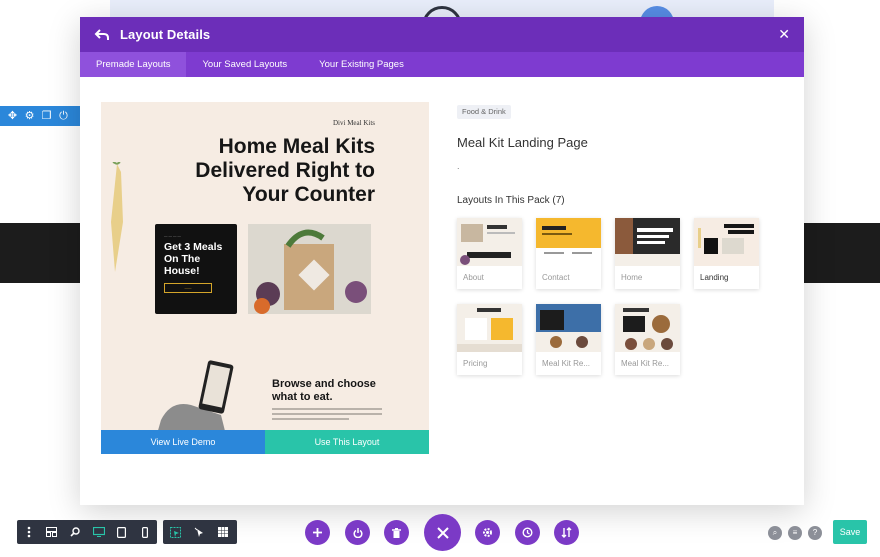 This screenshot has width=880, height=557. Describe the element at coordinates (188, 288) in the screenshot. I see `promo-card-button: ——` at that location.